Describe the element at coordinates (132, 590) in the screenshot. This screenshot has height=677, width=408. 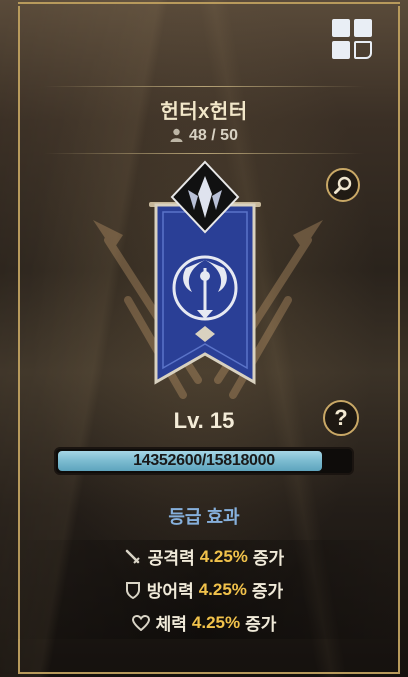
I see `shield-icon` at that location.